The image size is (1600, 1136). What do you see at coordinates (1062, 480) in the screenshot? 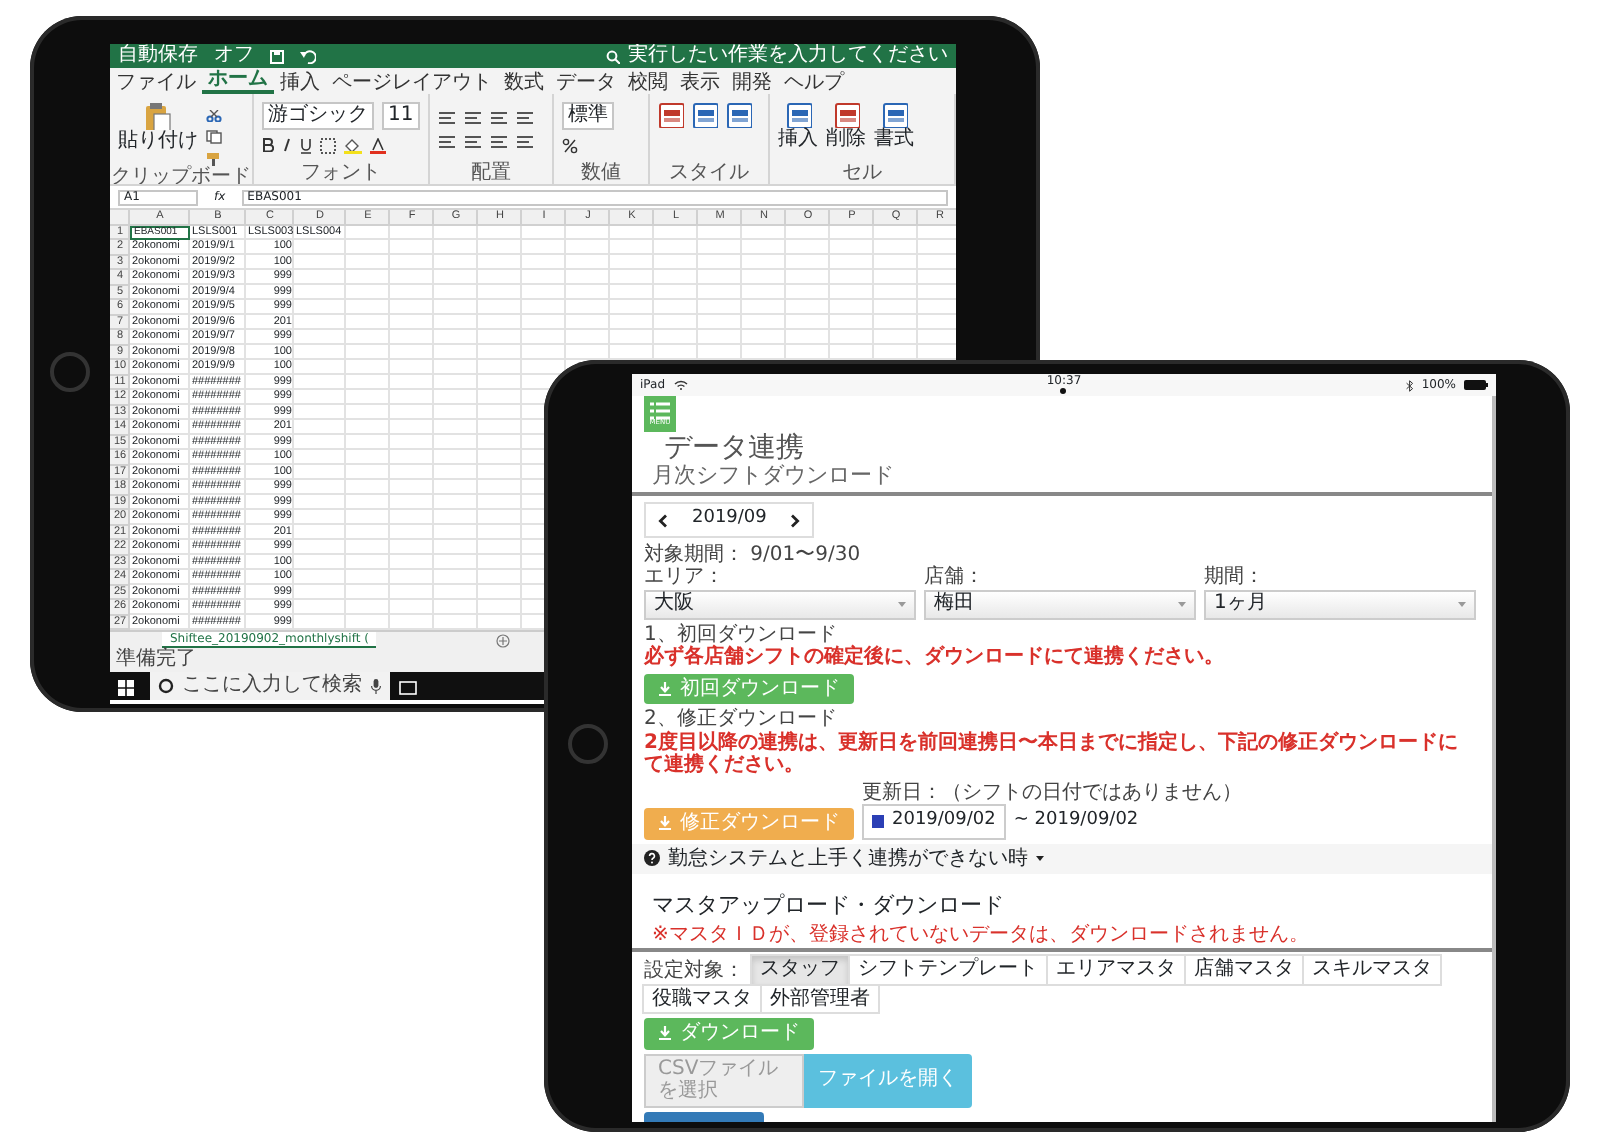
I see `section-title: 月次シフトダウンロード` at bounding box center [1062, 480].